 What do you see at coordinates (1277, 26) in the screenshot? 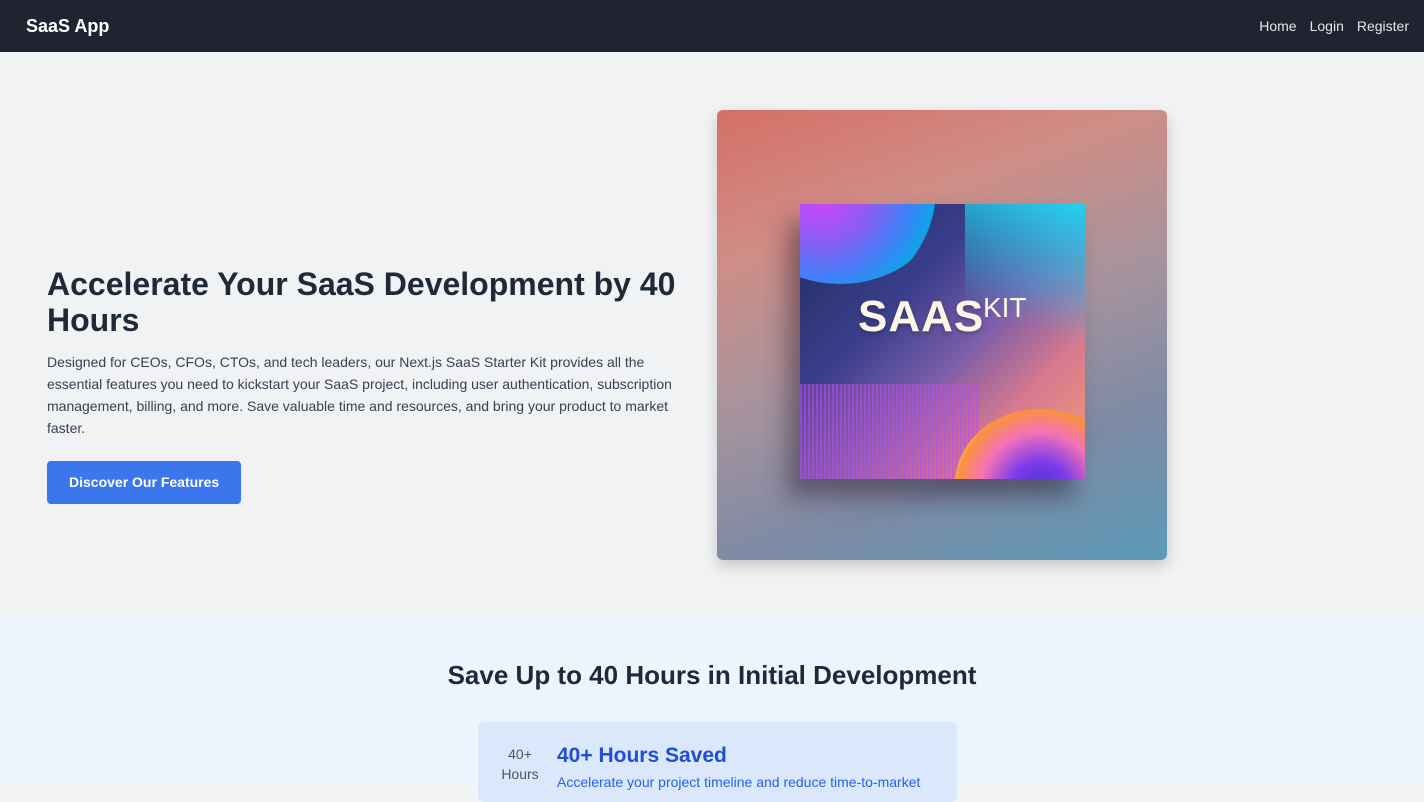
I see `nav-link-home: Home` at bounding box center [1277, 26].